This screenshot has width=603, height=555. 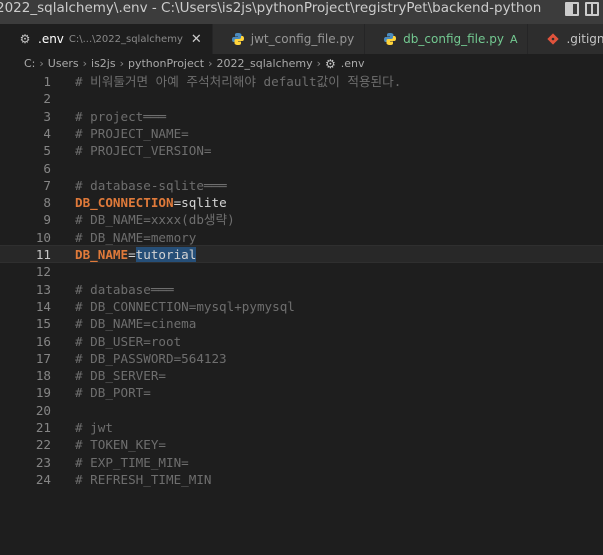 What do you see at coordinates (301, 254) in the screenshot?
I see `code-line: 11 DB_NAME=tutorial` at bounding box center [301, 254].